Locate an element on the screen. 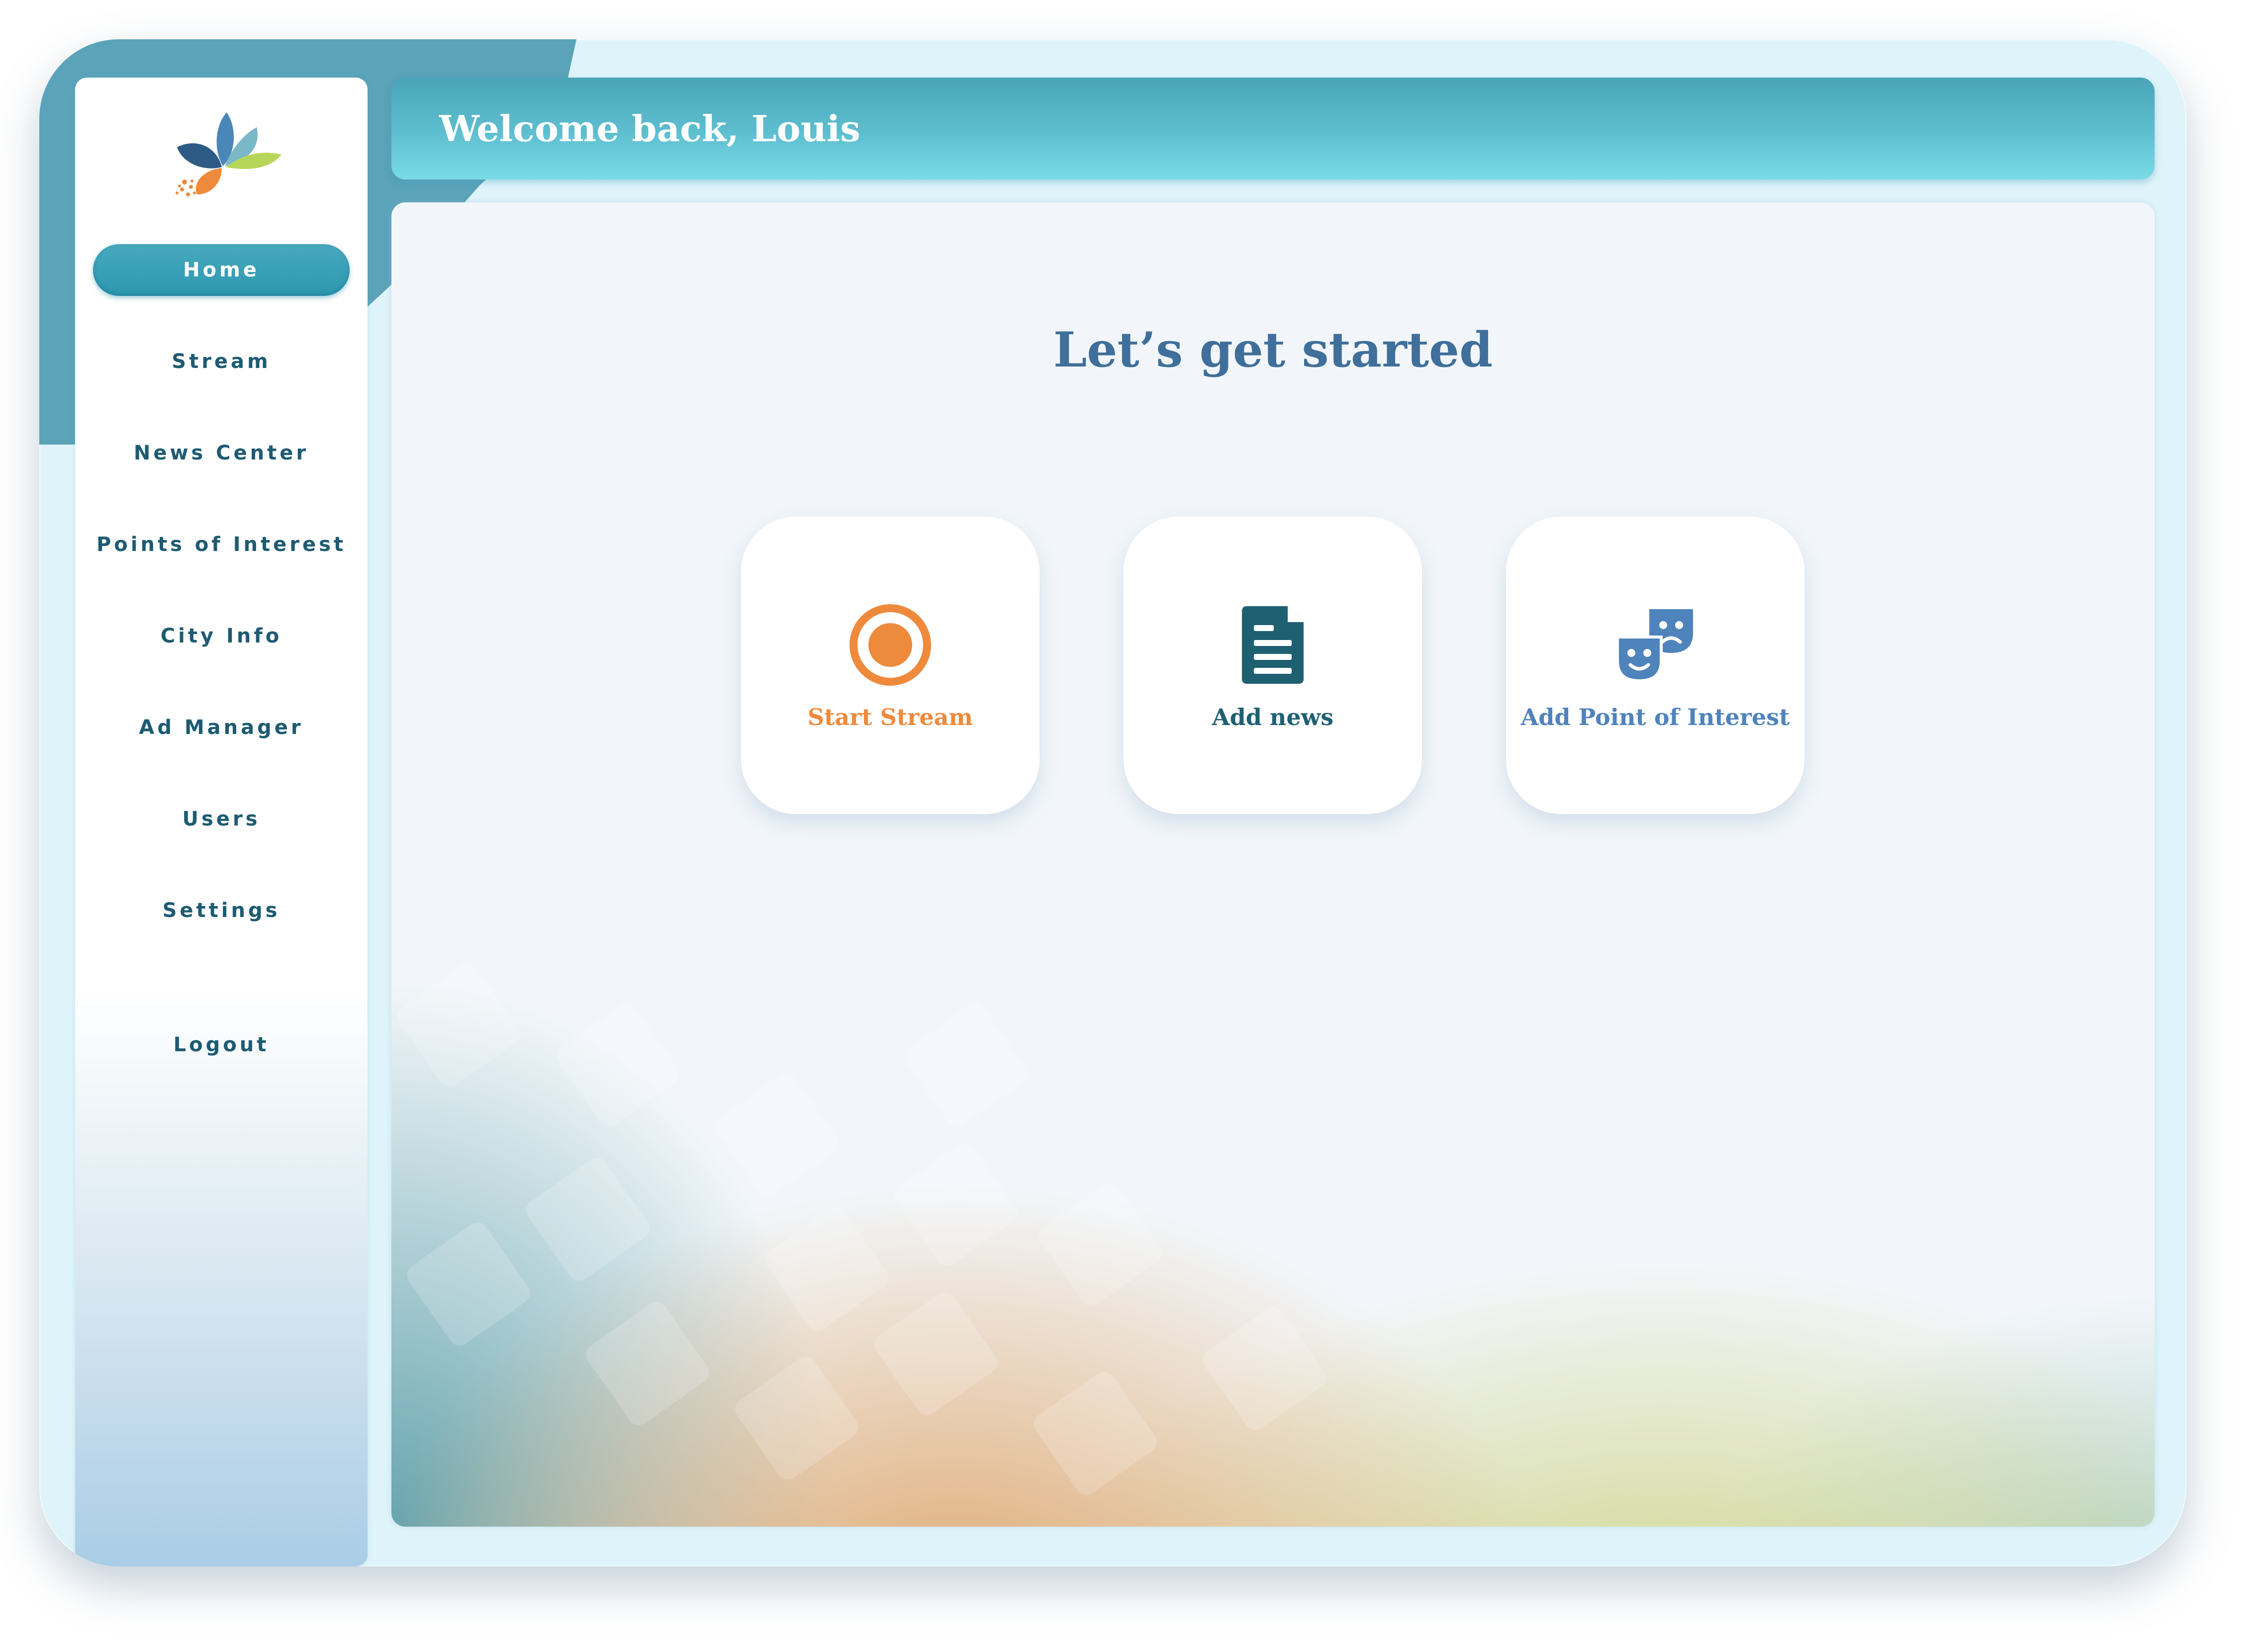  sidebar-item-settings: Settings is located at coordinates (221, 910).